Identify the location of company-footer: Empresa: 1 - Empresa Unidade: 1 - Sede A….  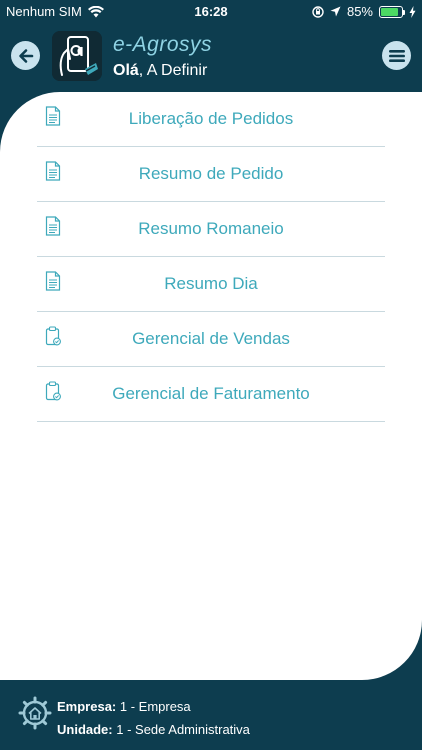
(211, 715).